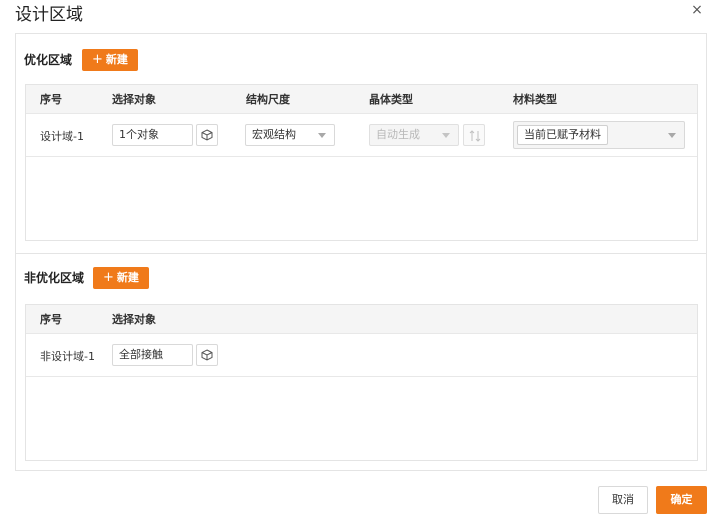 This screenshot has width=719, height=517. Describe the element at coordinates (274, 134) in the screenshot. I see `scale-select-value: 宏观结构` at that location.